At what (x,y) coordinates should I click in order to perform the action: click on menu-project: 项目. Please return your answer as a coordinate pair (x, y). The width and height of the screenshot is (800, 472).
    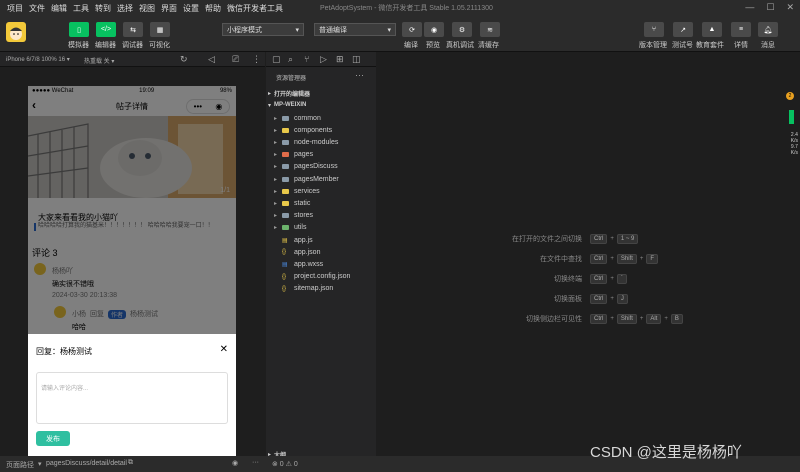
    Looking at the image, I should click on (15, 8).